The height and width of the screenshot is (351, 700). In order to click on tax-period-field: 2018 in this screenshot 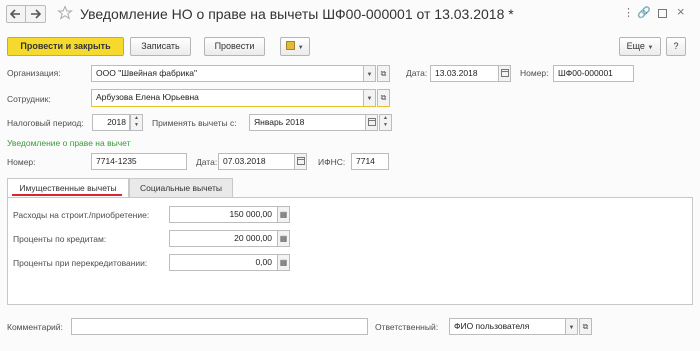, I will do `click(111, 122)`.